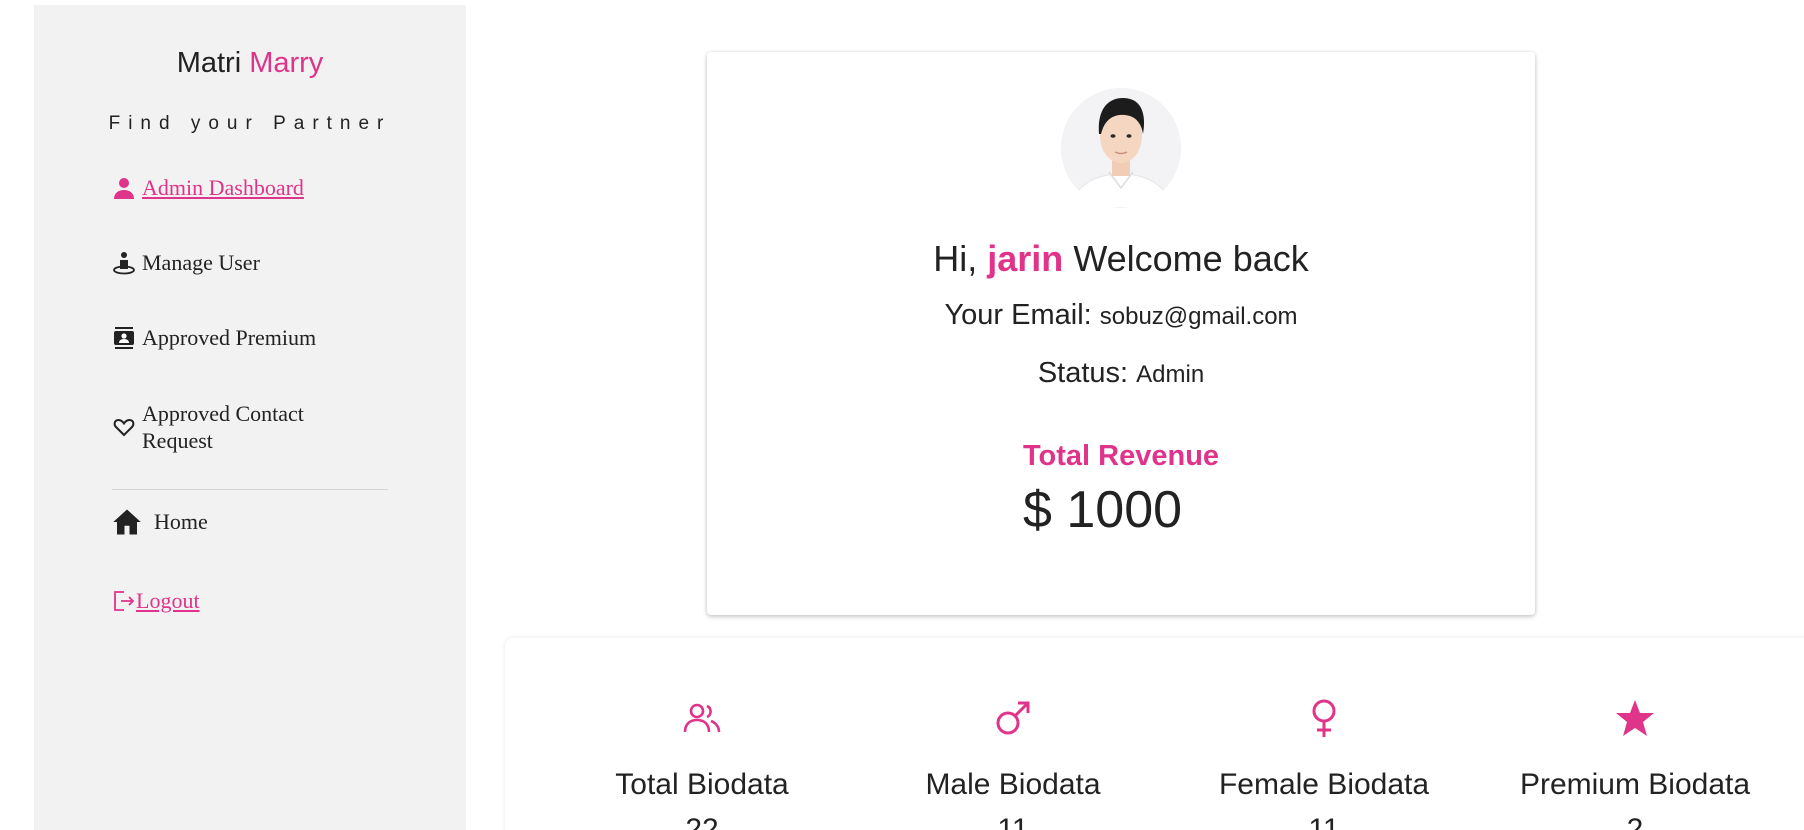  What do you see at coordinates (1103, 510) in the screenshot?
I see `total-revenue-value: $ 1000` at bounding box center [1103, 510].